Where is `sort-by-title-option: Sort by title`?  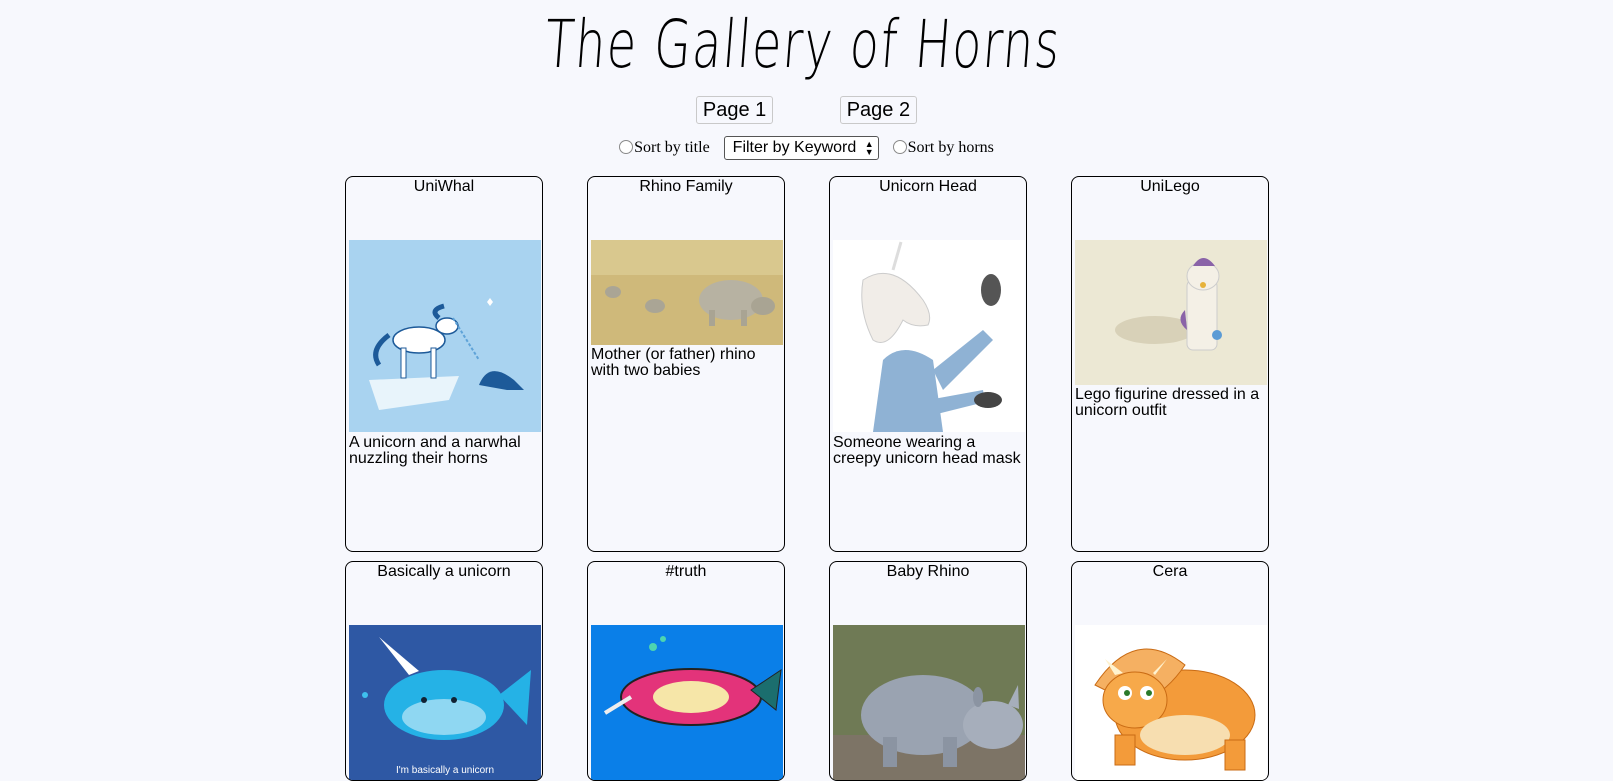
sort-by-title-option: Sort by title is located at coordinates (664, 148).